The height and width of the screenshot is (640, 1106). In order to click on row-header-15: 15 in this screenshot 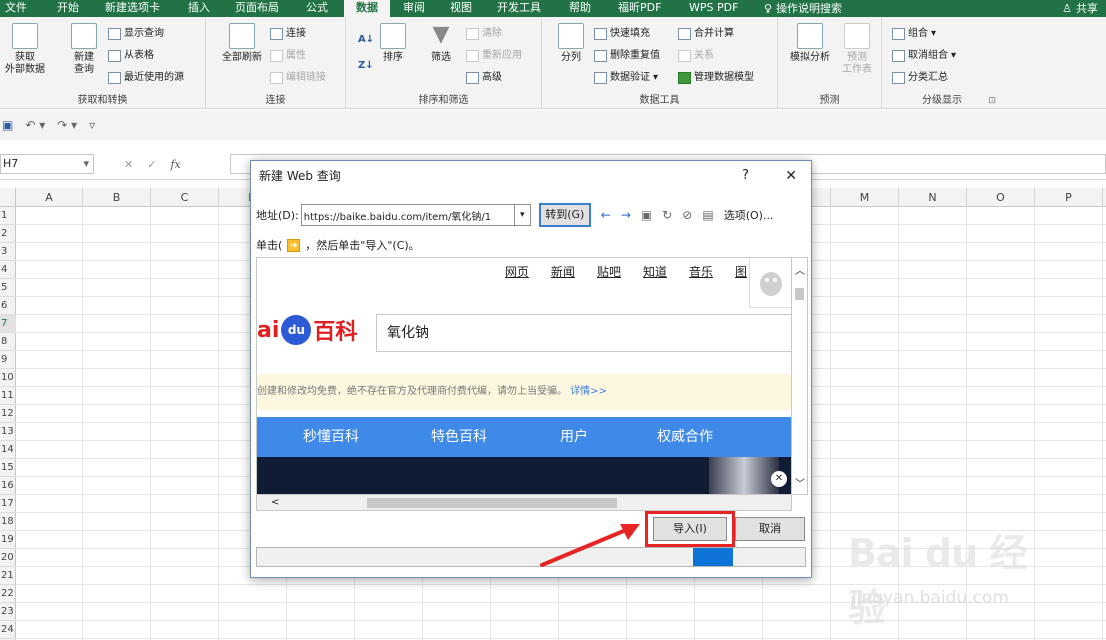, I will do `click(8, 468)`.